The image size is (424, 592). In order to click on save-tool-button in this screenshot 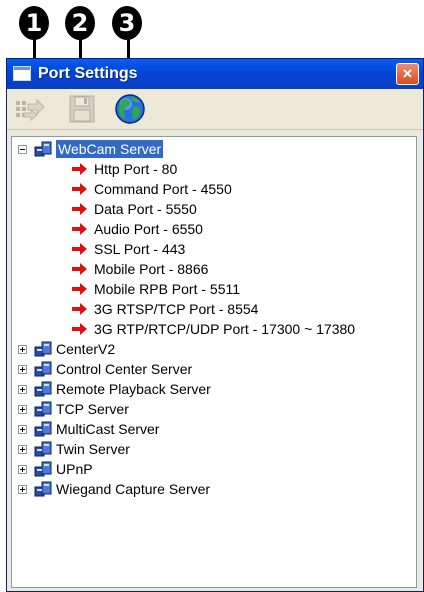, I will do `click(82, 109)`.